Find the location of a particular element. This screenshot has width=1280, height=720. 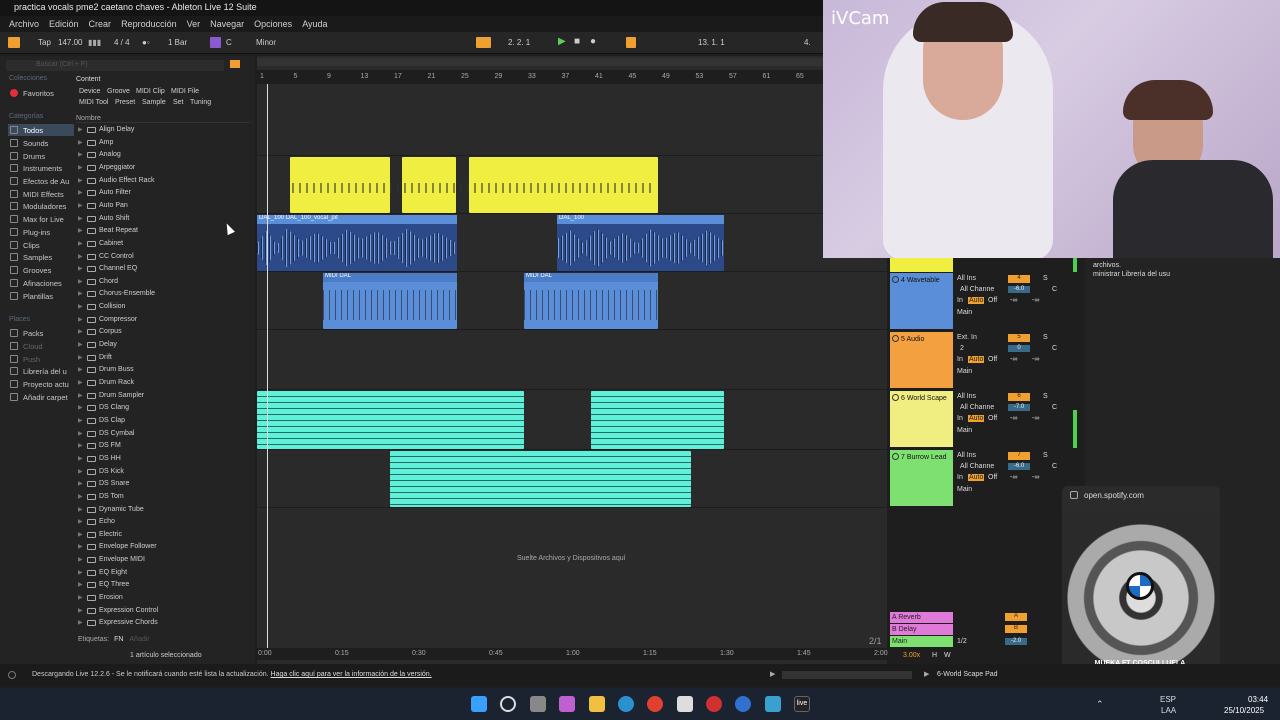

return-a-button: A is located at coordinates (1016, 617).